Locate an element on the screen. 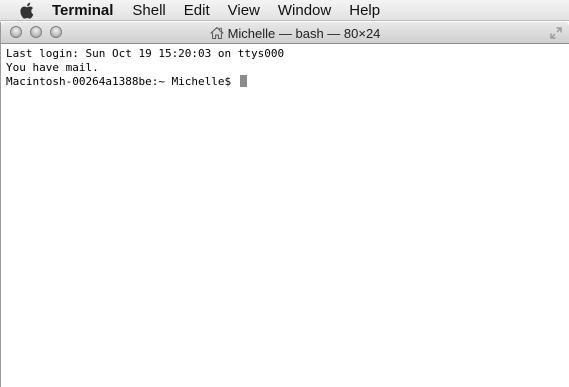 Image resolution: width=569 pixels, height=387 pixels. apple-icon is located at coordinates (26, 10).